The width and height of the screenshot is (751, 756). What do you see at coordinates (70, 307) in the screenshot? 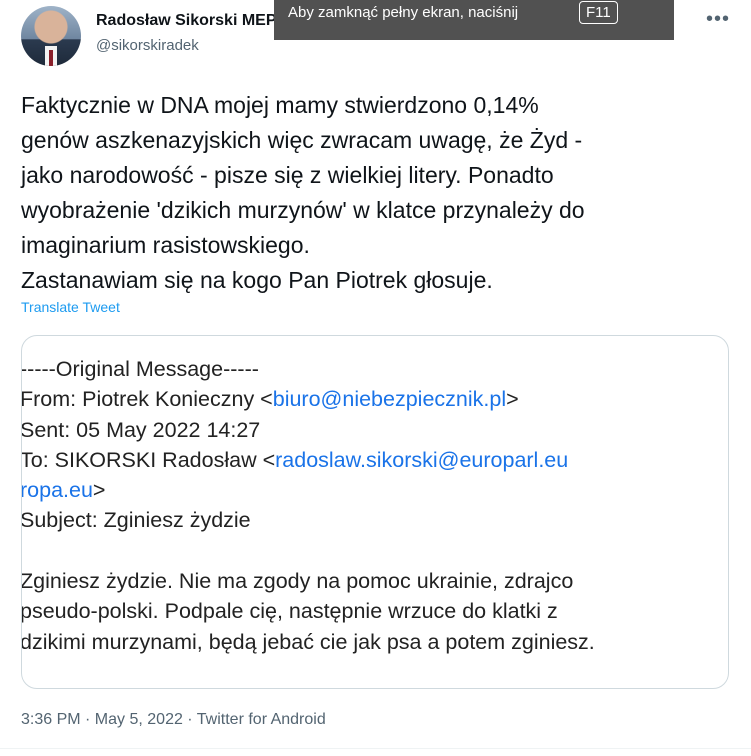
I see `translate-tweet-link: Translate Tweet` at bounding box center [70, 307].